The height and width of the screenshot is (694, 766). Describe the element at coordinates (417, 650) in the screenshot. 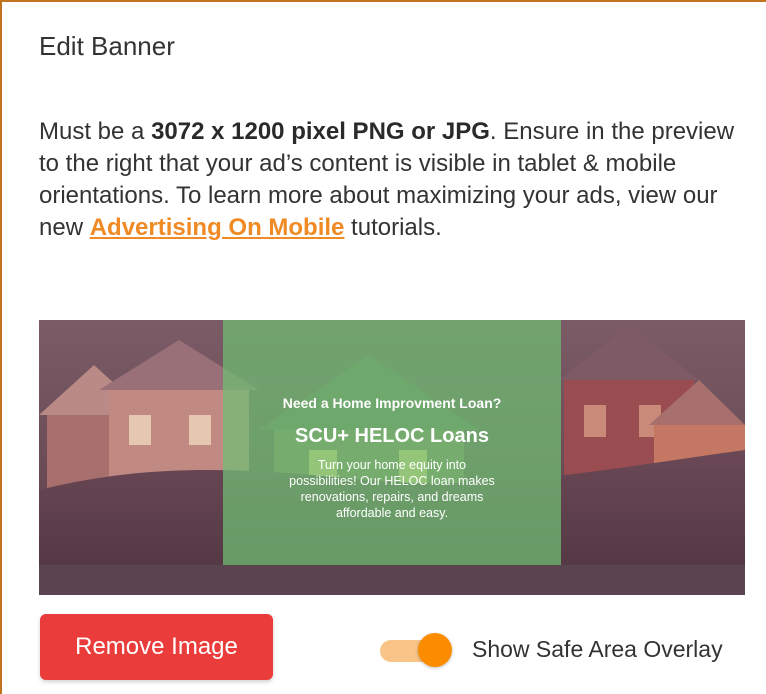

I see `safe-area-overlay-toggle` at that location.